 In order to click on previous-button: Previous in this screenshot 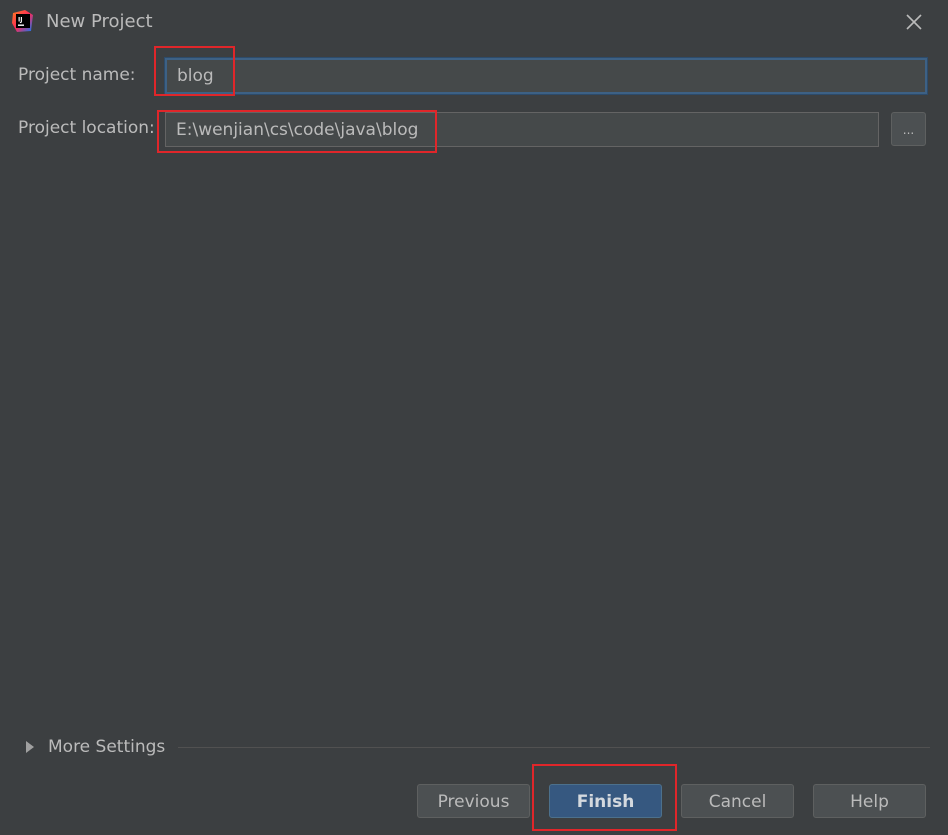, I will do `click(473, 801)`.